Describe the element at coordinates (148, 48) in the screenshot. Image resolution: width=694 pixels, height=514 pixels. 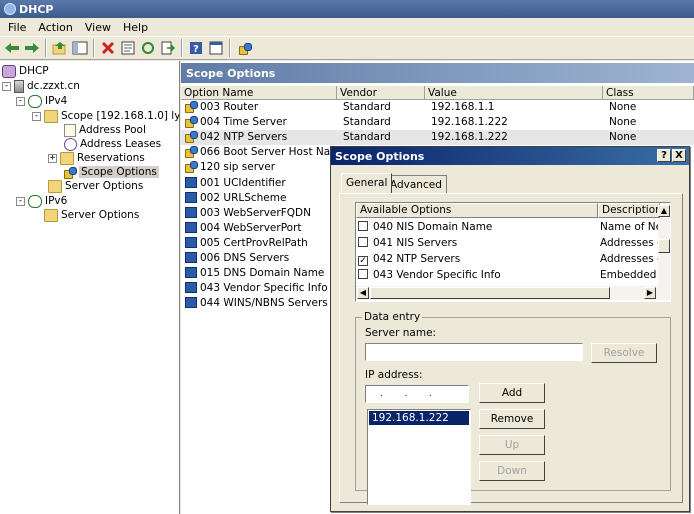
I see `refresh-icon` at that location.